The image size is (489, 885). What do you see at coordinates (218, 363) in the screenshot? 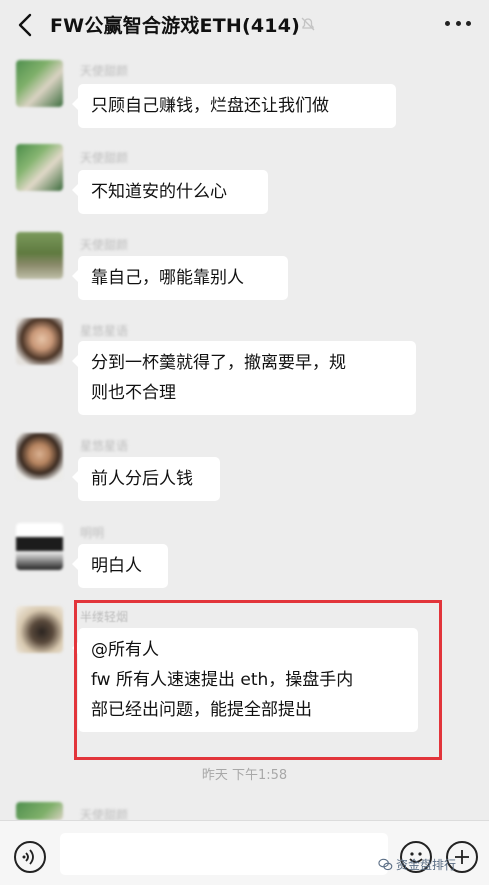
I see `message-text: 分到一杯羹就得了，撤离要早，规` at bounding box center [218, 363].